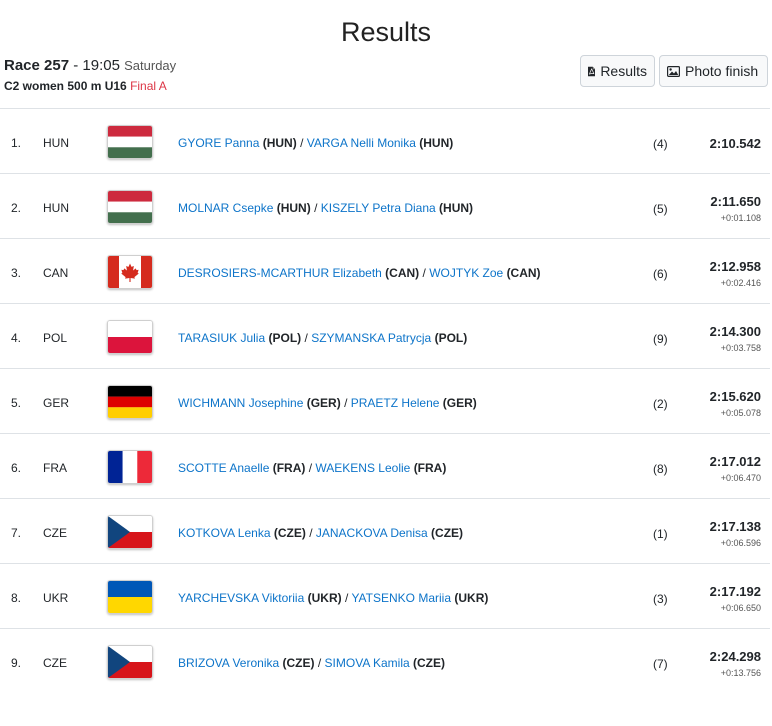 This screenshot has height=726, width=772. What do you see at coordinates (735, 526) in the screenshot?
I see `finish-time: 2:17.138` at bounding box center [735, 526].